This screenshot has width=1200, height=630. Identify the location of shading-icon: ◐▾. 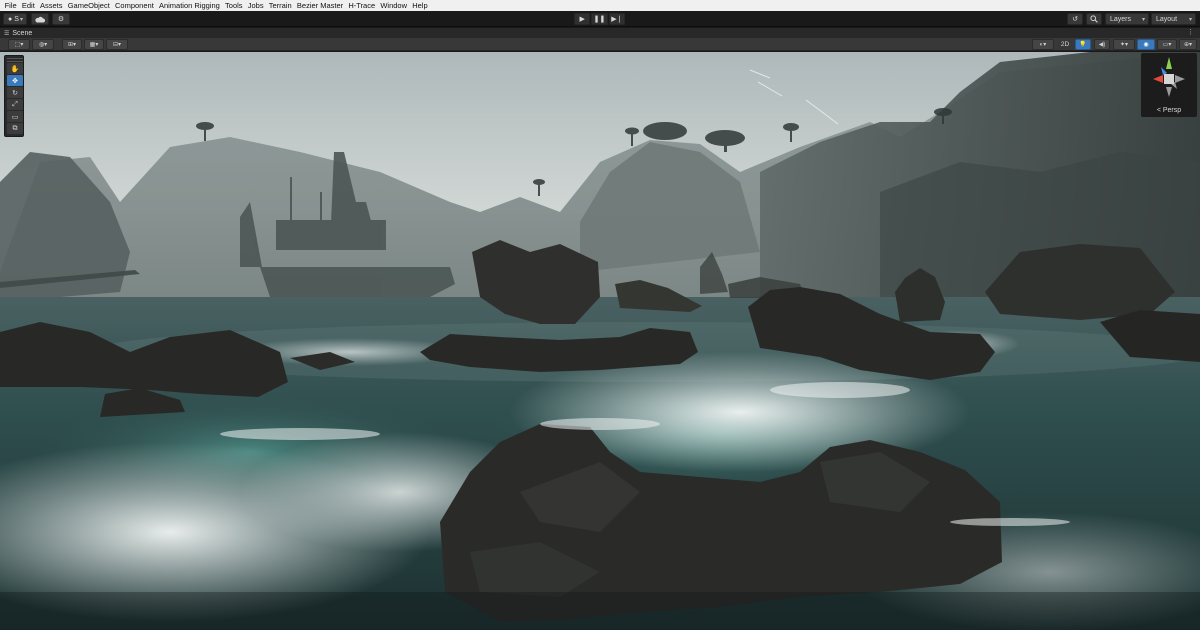
(1043, 45).